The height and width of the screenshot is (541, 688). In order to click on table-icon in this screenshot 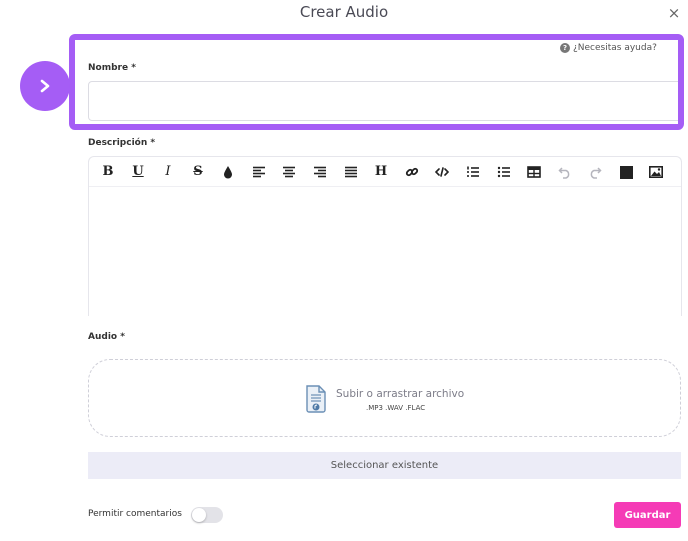, I will do `click(534, 172)`.